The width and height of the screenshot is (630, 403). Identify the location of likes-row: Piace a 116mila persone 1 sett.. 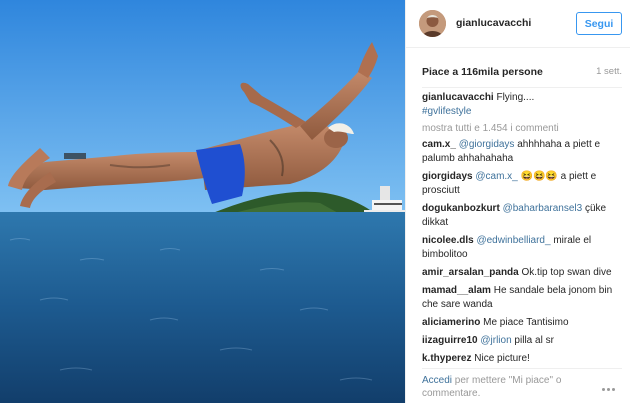
(522, 73).